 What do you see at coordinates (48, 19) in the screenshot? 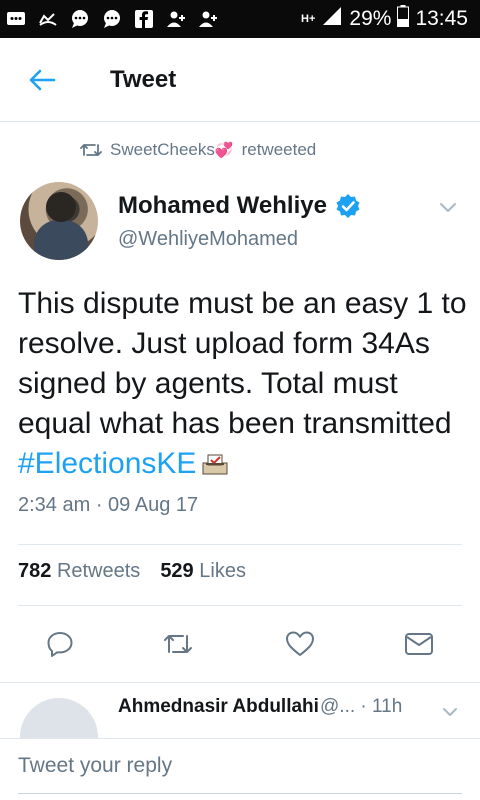
I see `missed-call-icon` at bounding box center [48, 19].